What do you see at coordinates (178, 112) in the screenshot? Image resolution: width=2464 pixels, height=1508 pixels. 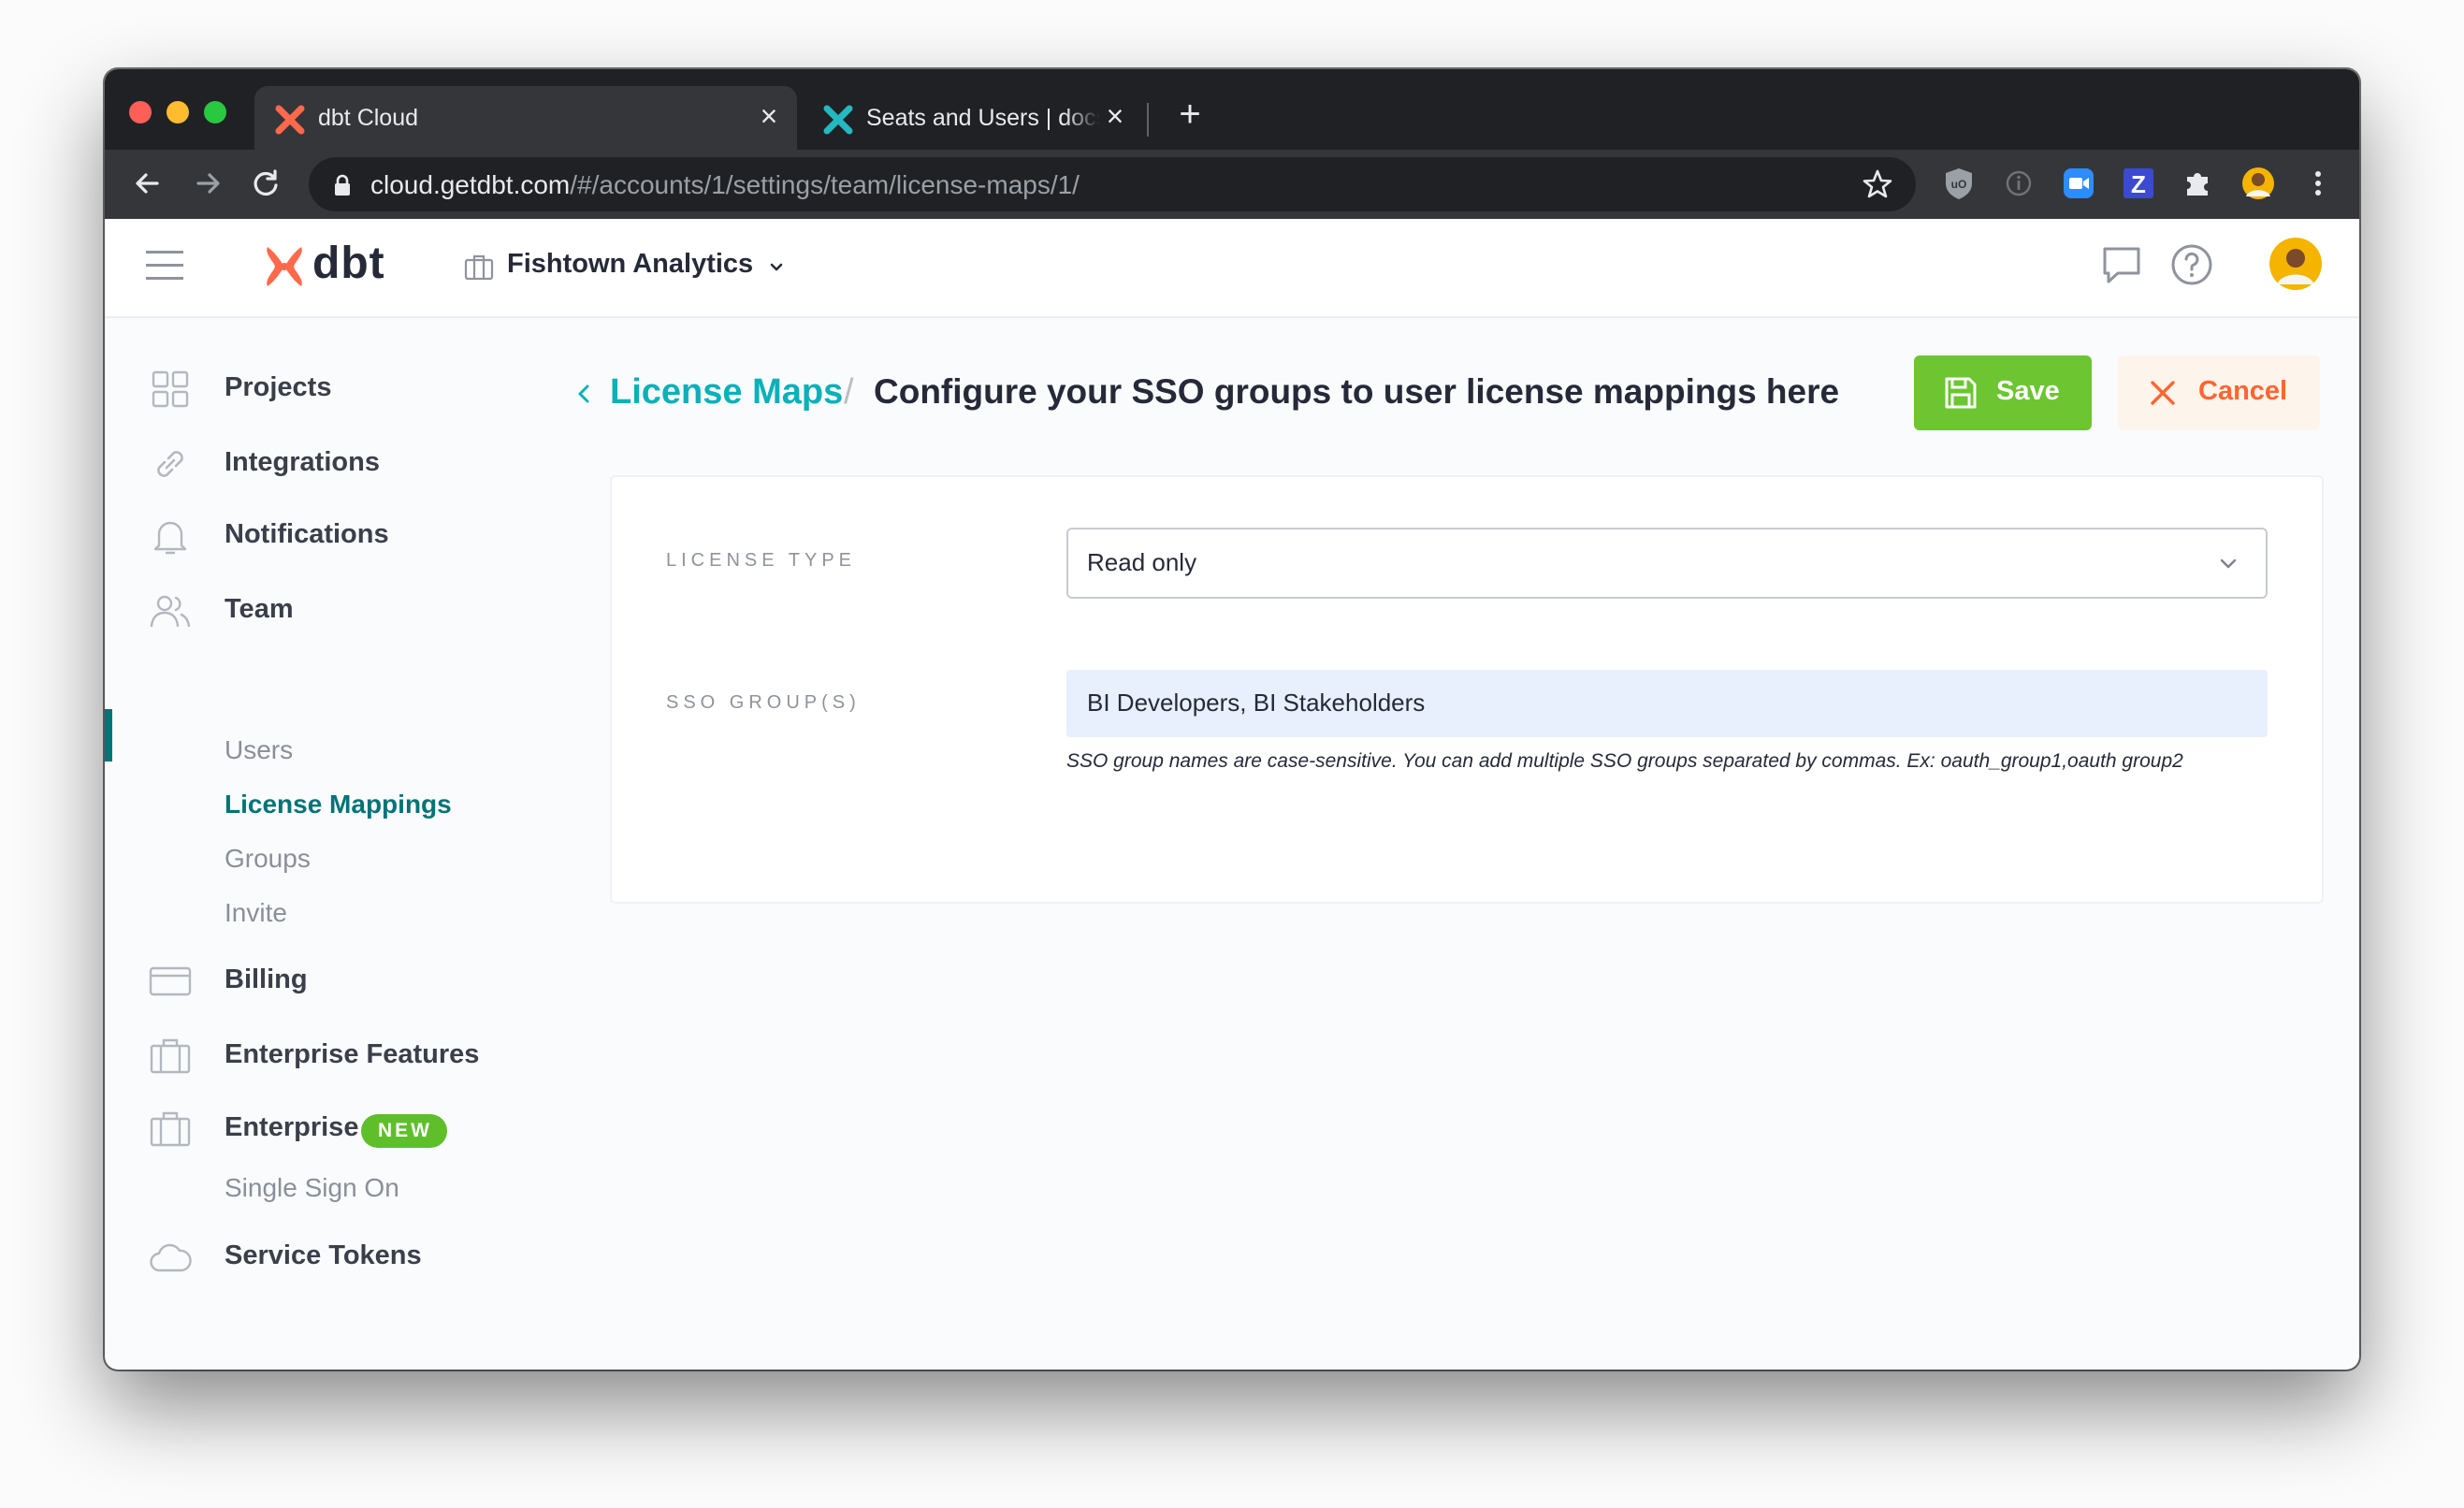 I see `minimize-window-button` at bounding box center [178, 112].